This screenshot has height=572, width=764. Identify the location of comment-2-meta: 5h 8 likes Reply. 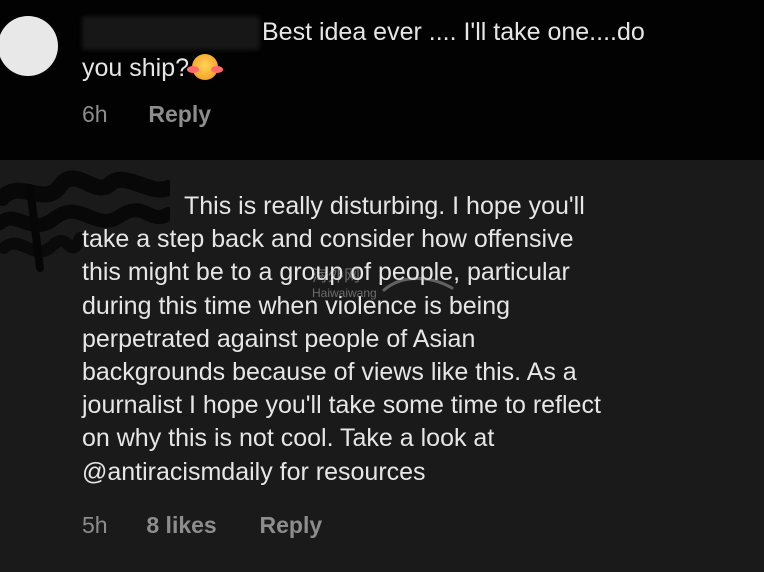
(202, 525).